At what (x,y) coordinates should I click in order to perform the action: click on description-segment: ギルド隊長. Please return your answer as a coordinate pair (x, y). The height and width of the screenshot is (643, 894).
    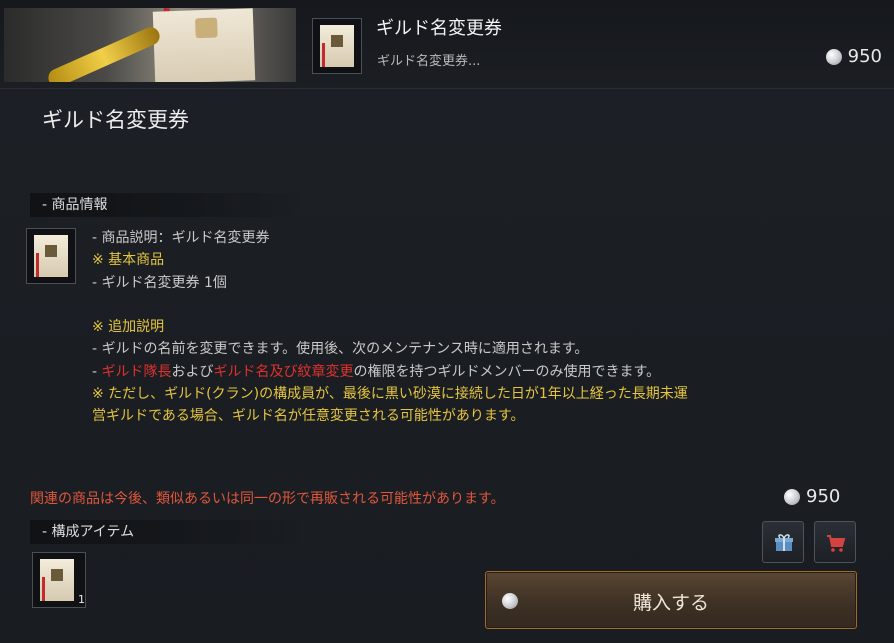
    Looking at the image, I should click on (136, 371).